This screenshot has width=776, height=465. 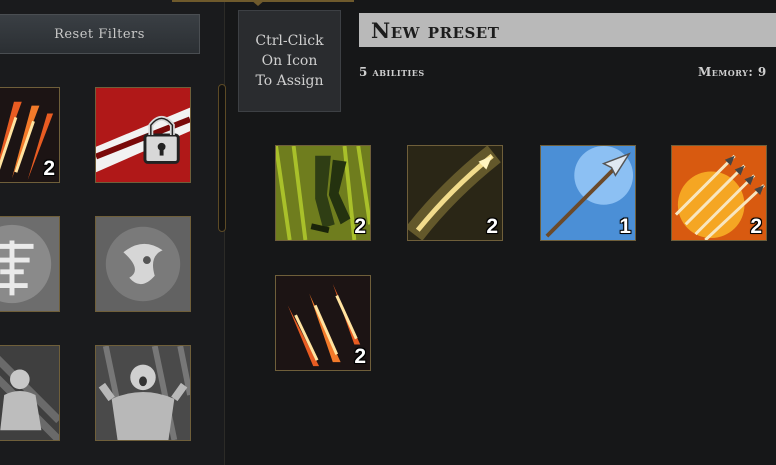 I want to click on memory-label: Memory: 9, so click(x=732, y=72).